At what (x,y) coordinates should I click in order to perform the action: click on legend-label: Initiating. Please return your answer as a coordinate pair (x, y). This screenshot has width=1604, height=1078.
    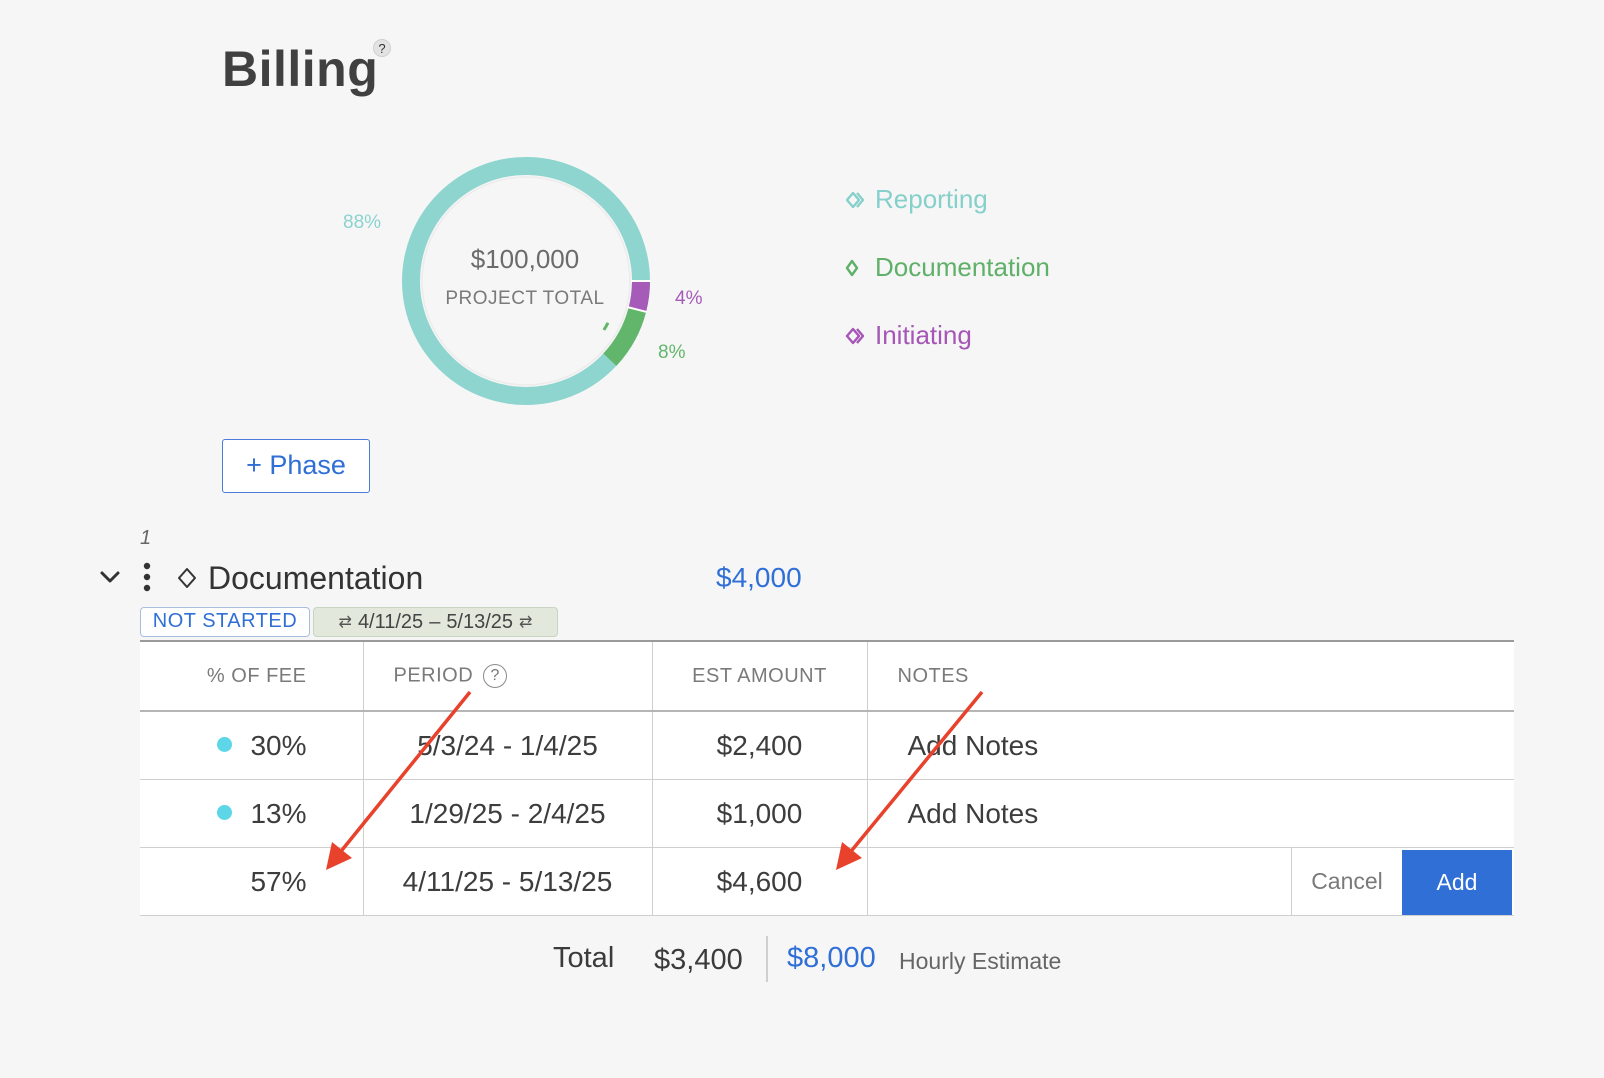
    Looking at the image, I should click on (923, 335).